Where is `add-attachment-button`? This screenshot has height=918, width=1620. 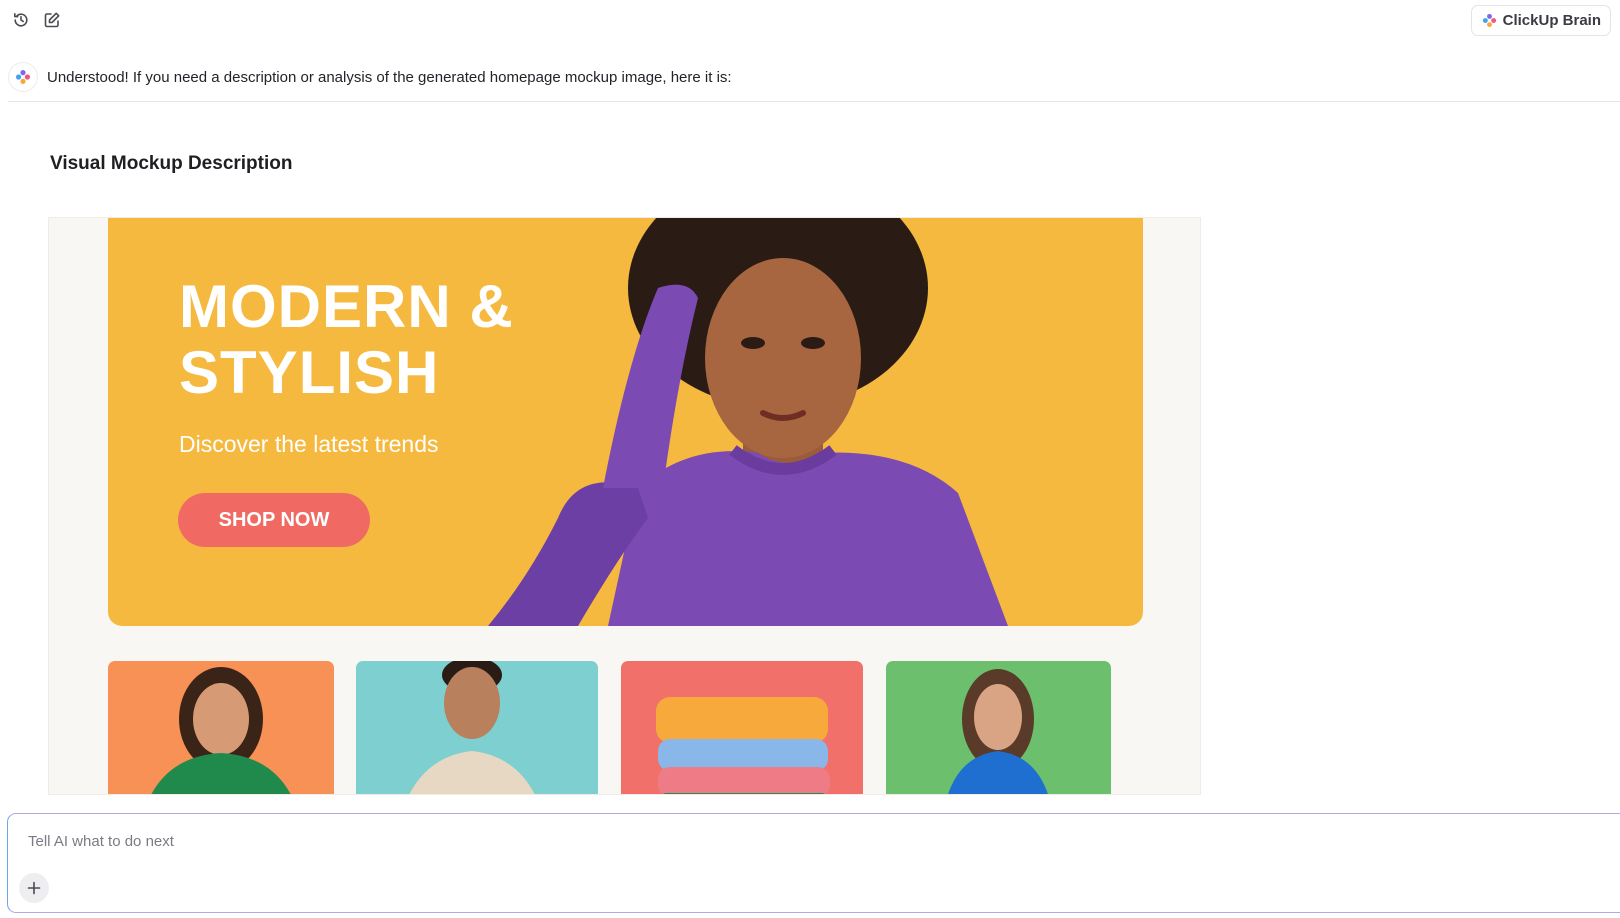 add-attachment-button is located at coordinates (34, 888).